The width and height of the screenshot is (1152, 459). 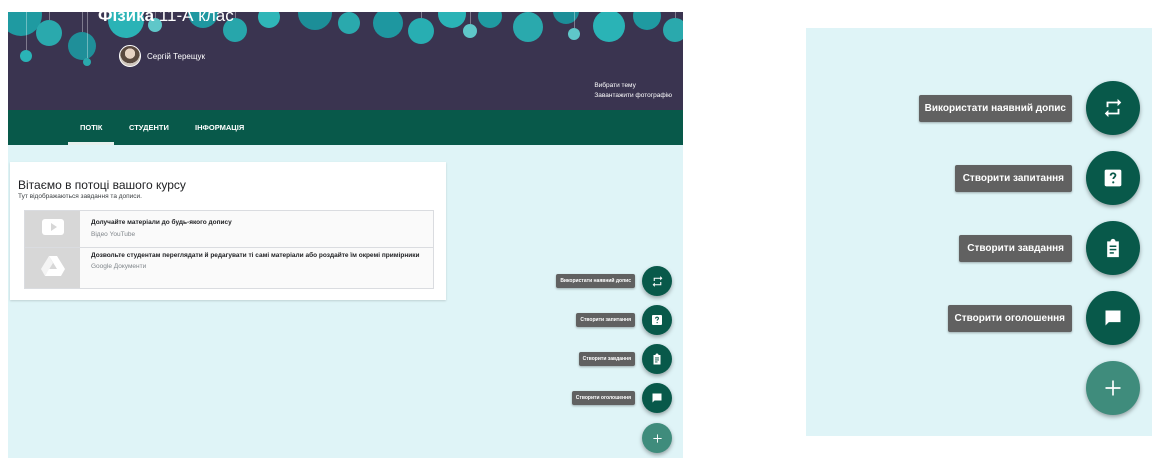 I want to click on course-title: Фізика 11-А клас, so click(x=166, y=19).